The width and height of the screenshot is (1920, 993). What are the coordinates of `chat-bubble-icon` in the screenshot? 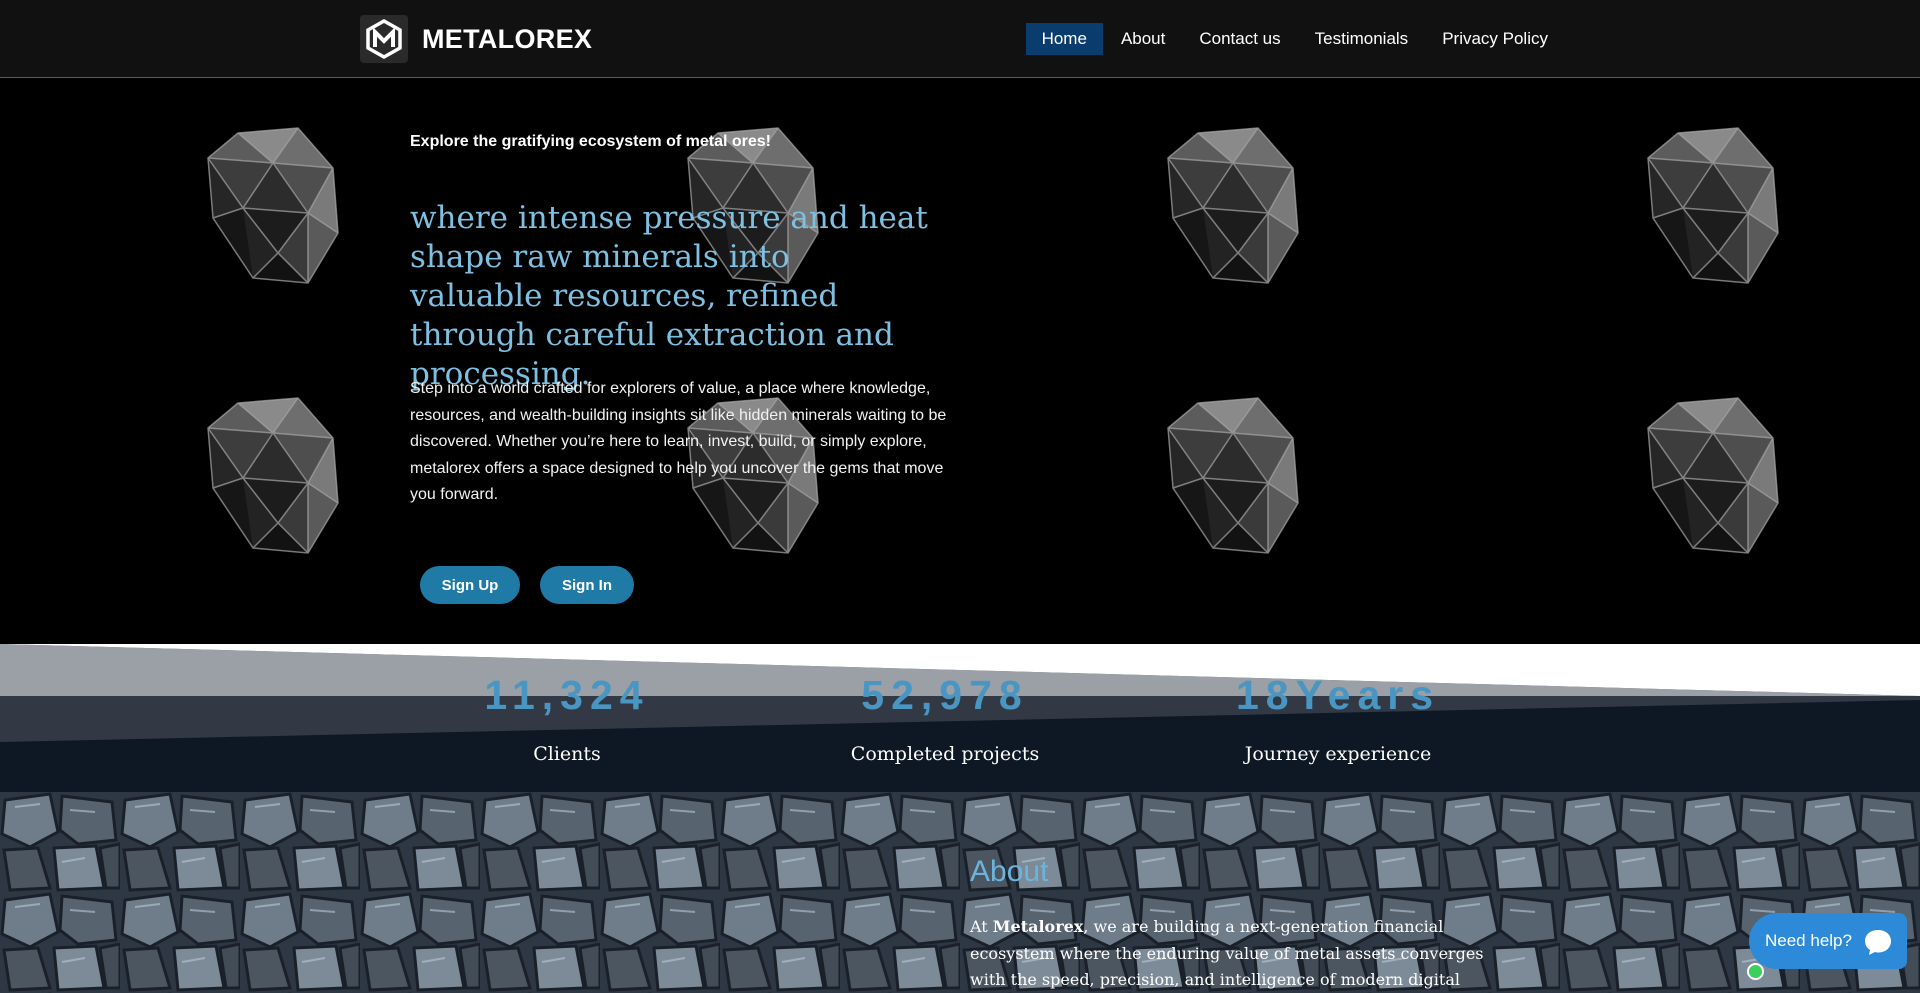 It's located at (1878, 942).